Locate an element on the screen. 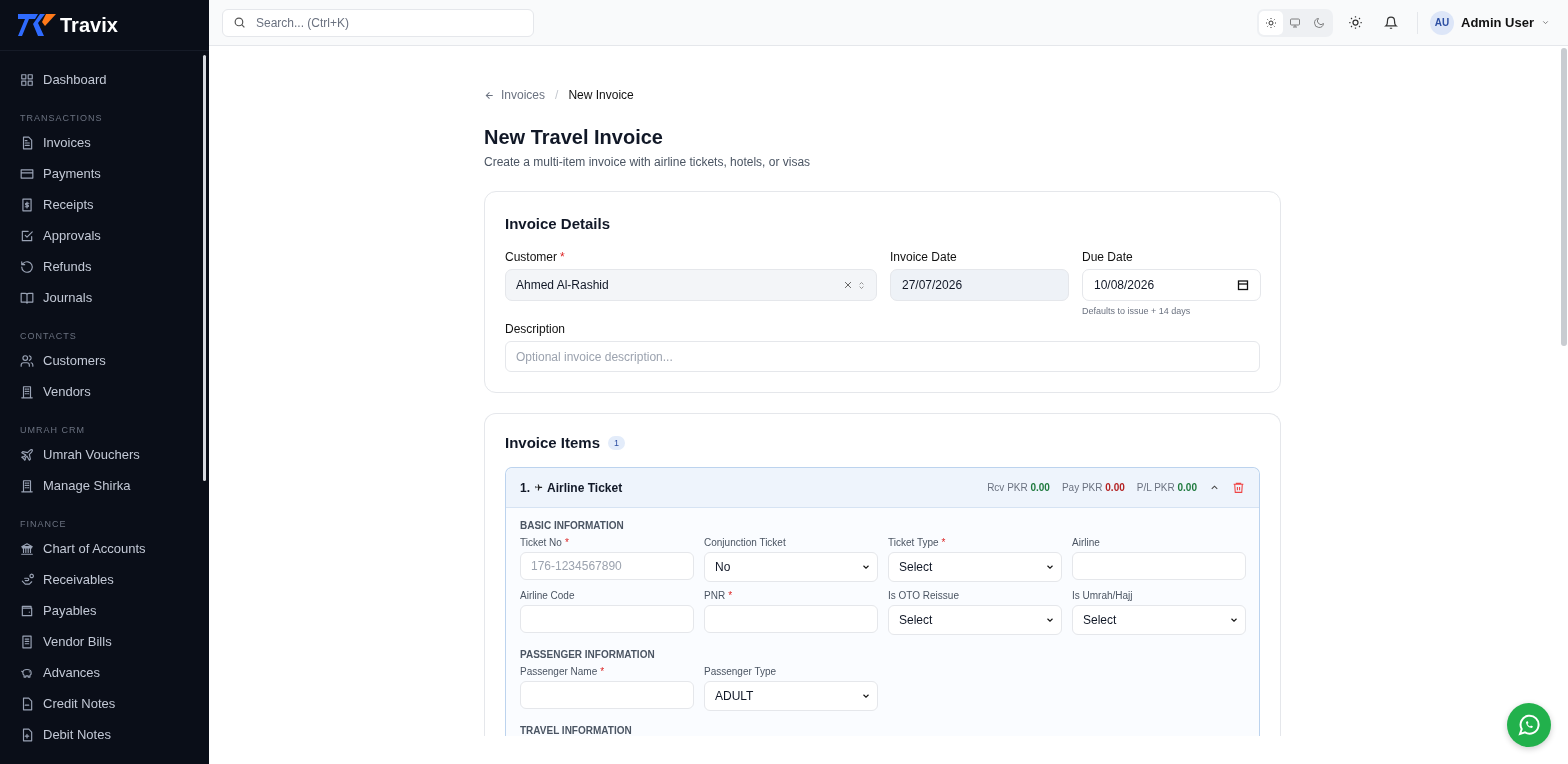  chevron-down-icon is located at coordinates (1545, 22).